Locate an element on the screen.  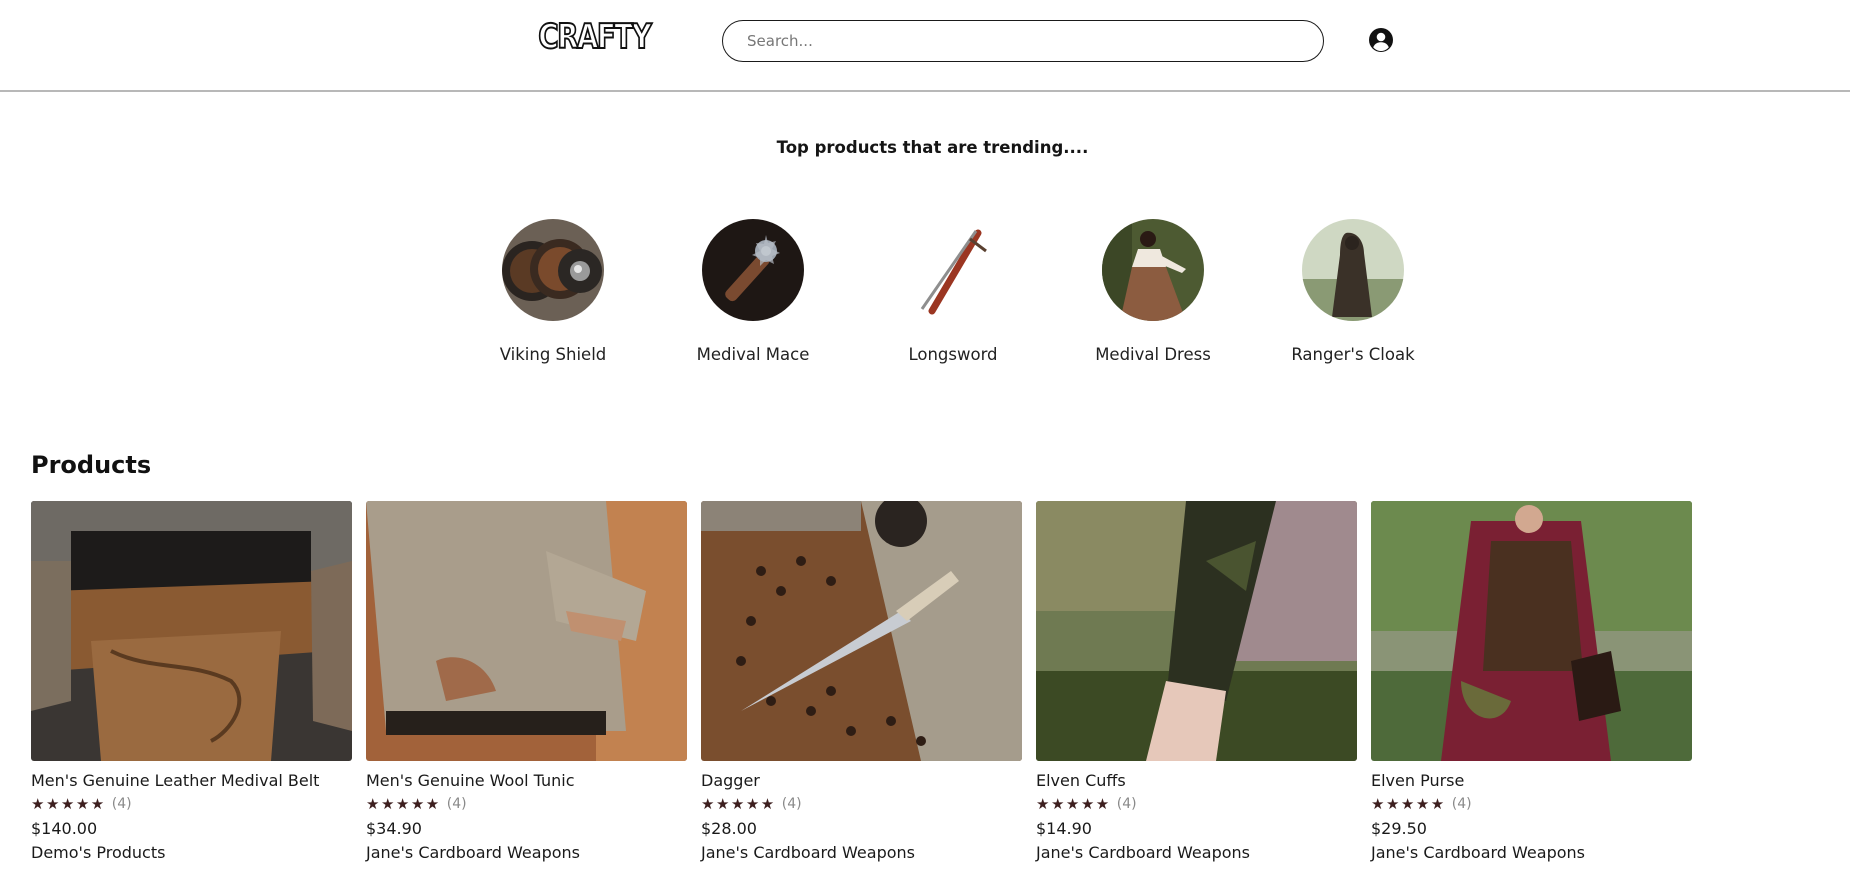
trending-label: Viking Shield is located at coordinates (553, 354).